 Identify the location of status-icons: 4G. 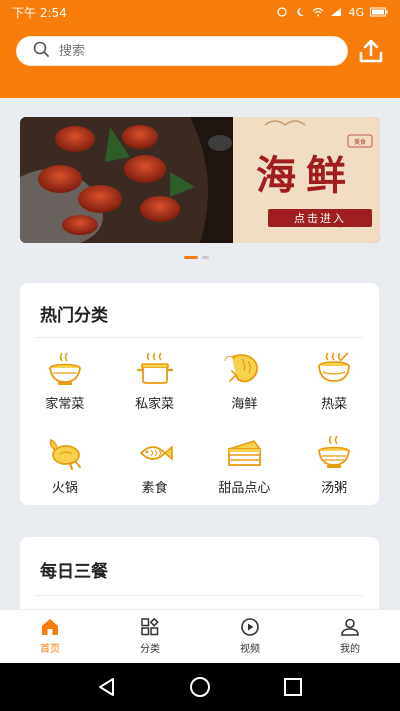
(332, 12).